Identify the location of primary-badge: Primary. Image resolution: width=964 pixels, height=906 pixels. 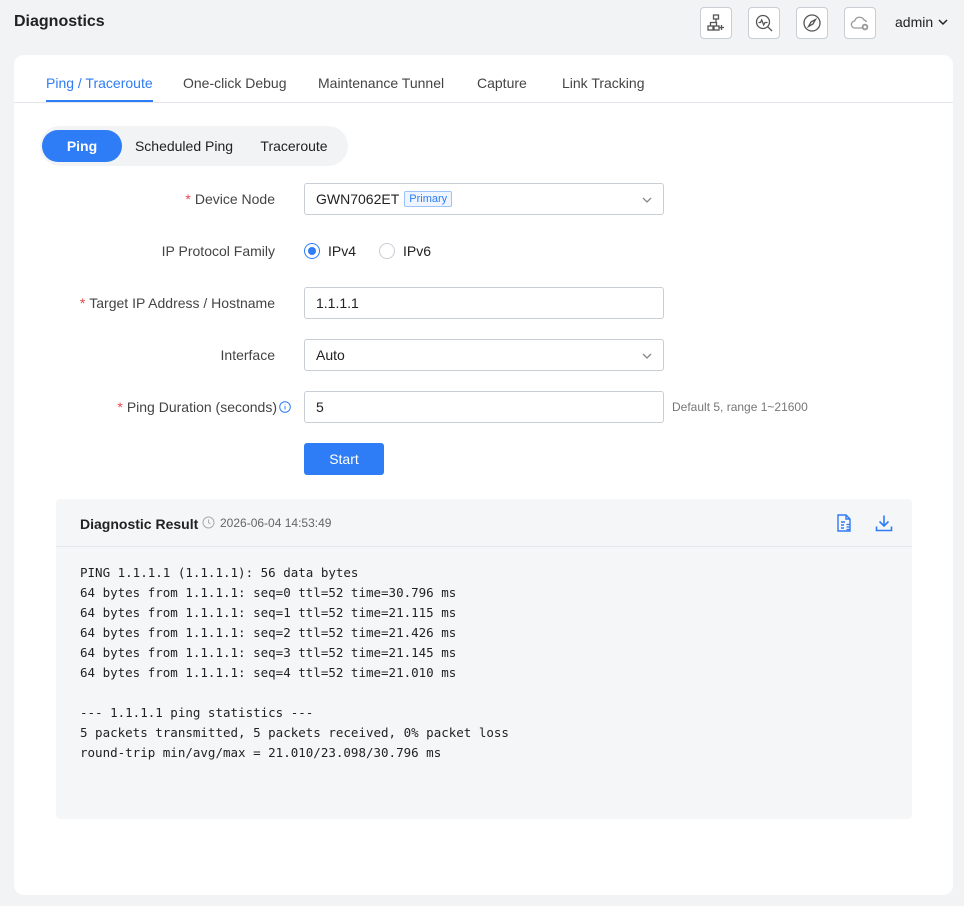
(428, 199).